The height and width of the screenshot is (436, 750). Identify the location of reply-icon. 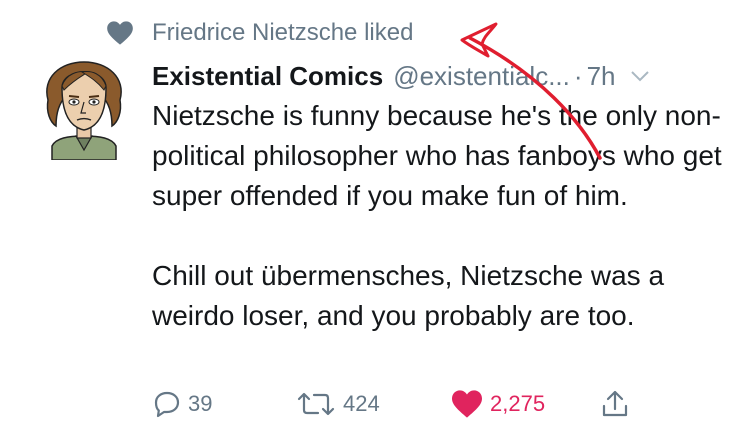
(167, 404).